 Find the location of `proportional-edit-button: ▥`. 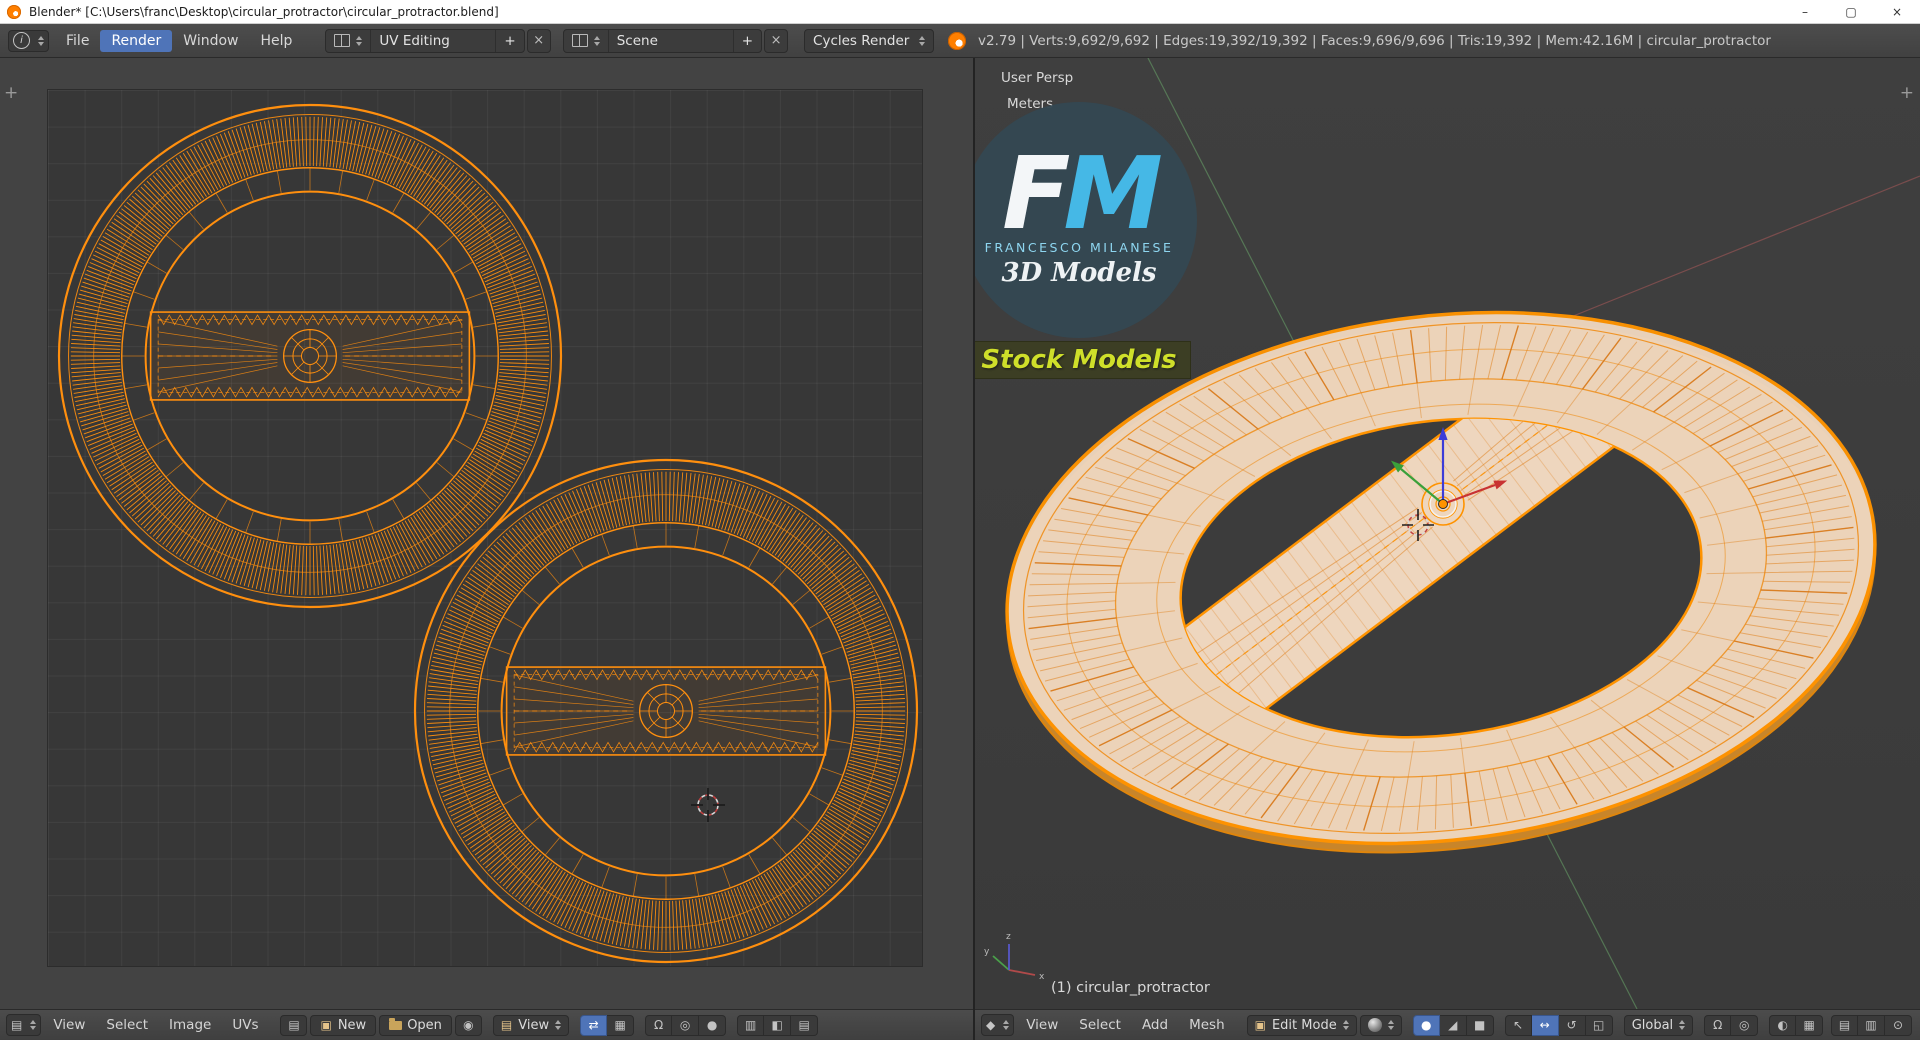

proportional-edit-button: ▥ is located at coordinates (1871, 1025).